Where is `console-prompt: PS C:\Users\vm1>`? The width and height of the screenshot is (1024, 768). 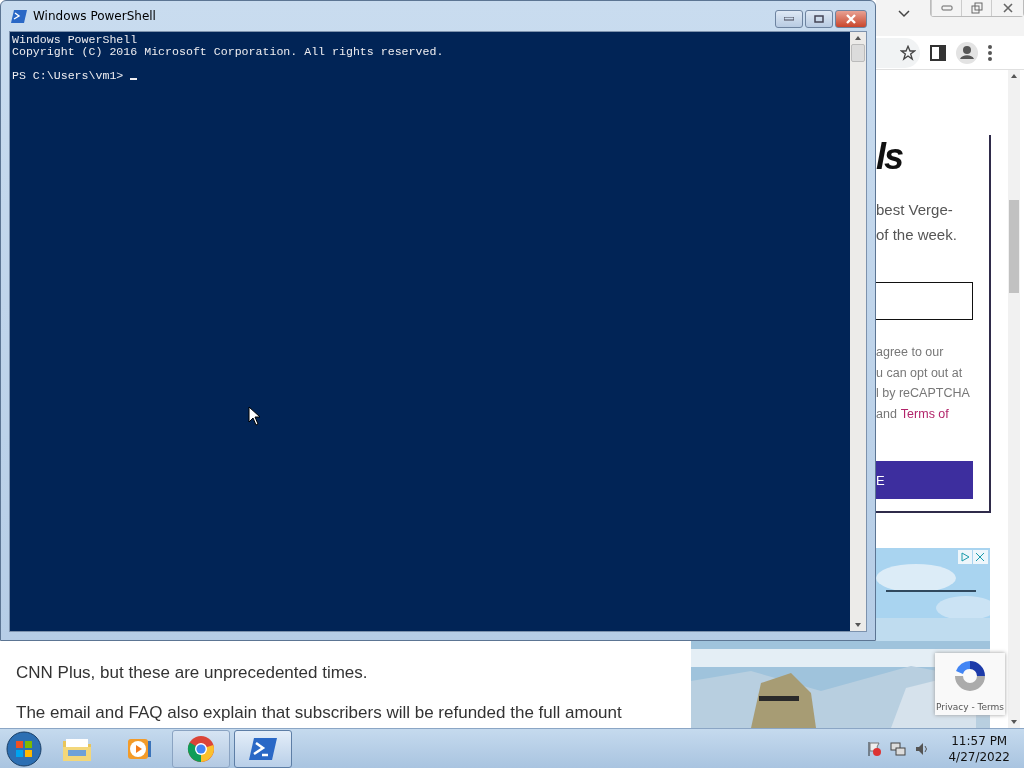 console-prompt: PS C:\Users\vm1> is located at coordinates (431, 76).